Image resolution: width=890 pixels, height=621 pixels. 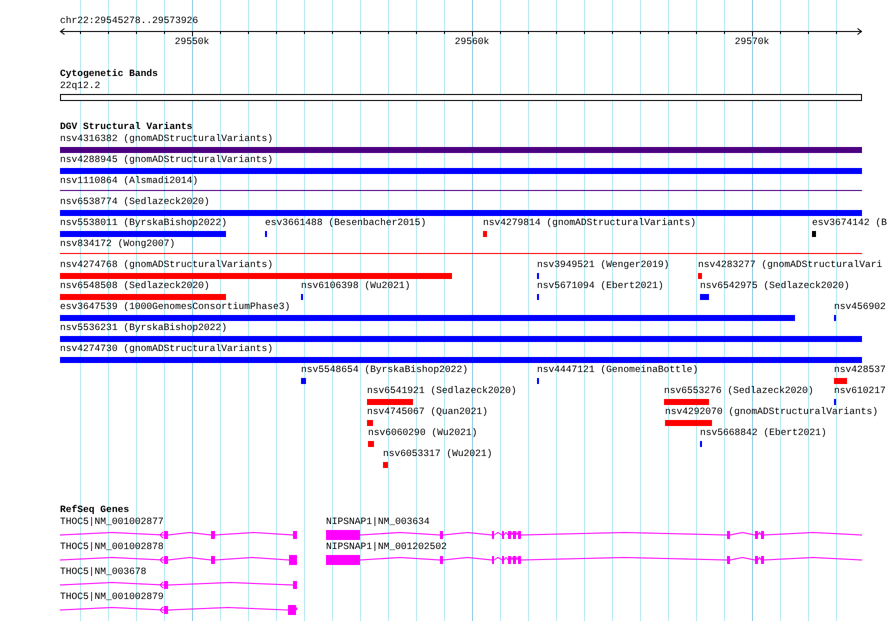 What do you see at coordinates (442, 391) in the screenshot?
I see `variant-label: nsv6541921 (Sedlazeck2020)` at bounding box center [442, 391].